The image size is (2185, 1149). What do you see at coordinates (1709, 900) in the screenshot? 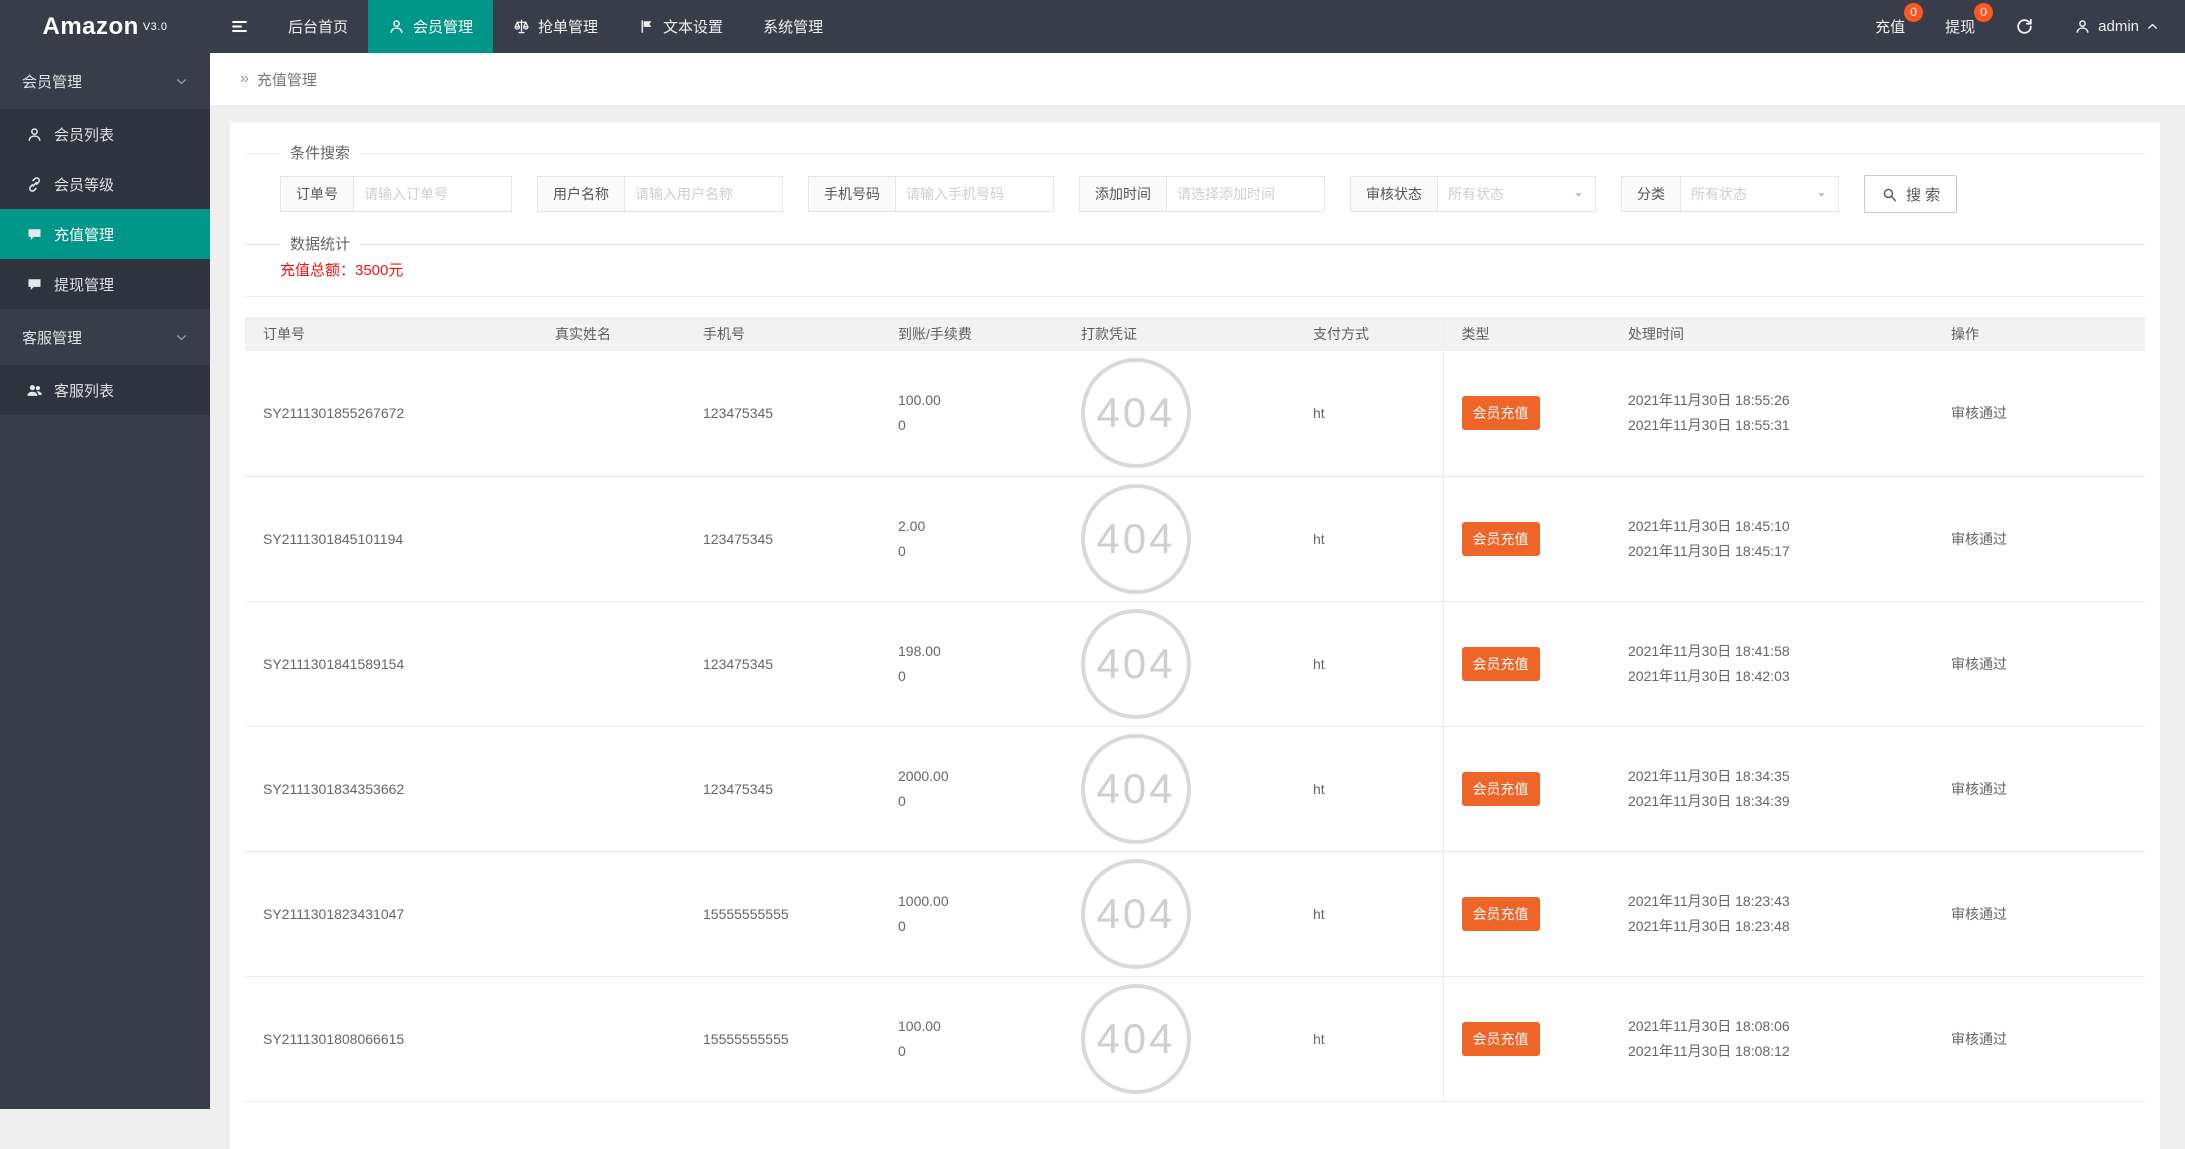
I see `time-created: 2021年11月30日 18:23:43` at bounding box center [1709, 900].